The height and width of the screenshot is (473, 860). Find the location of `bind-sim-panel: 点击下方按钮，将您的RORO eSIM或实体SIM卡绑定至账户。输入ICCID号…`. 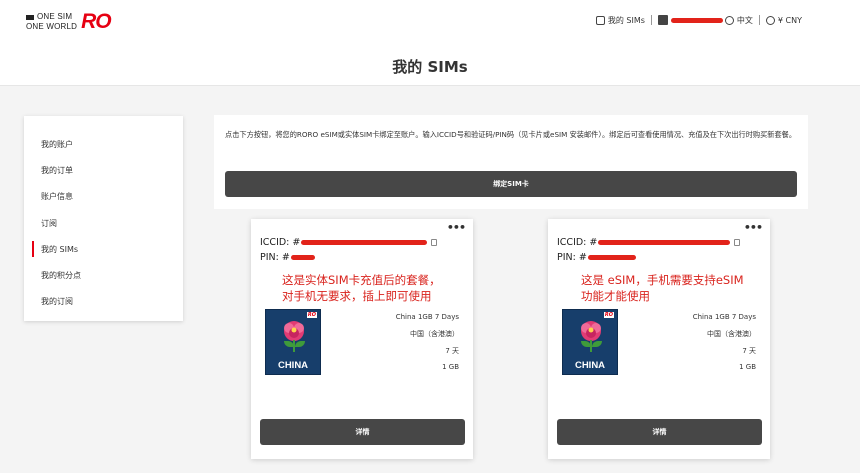

bind-sim-panel: 点击下方按钮，将您的RORO eSIM或实体SIM卡绑定至账户。输入ICCID号… is located at coordinates (511, 162).